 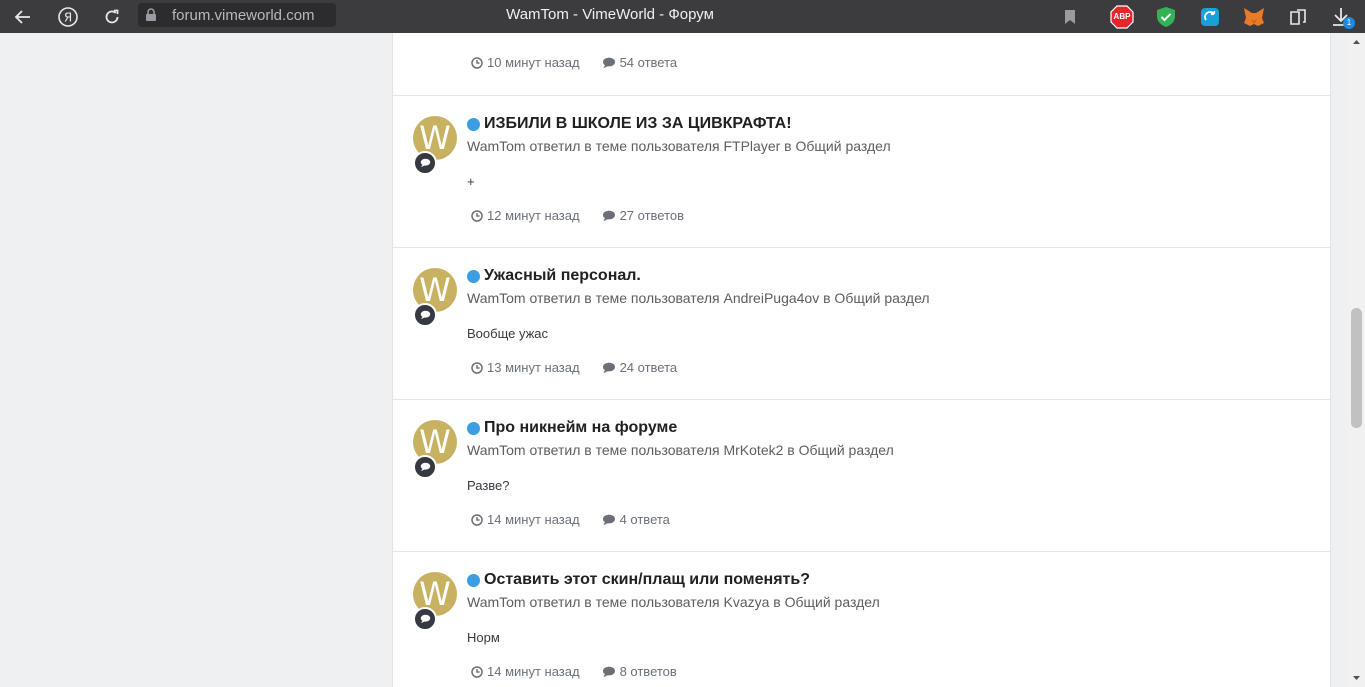 I want to click on time-stat: 12 минут назад, so click(x=525, y=215).